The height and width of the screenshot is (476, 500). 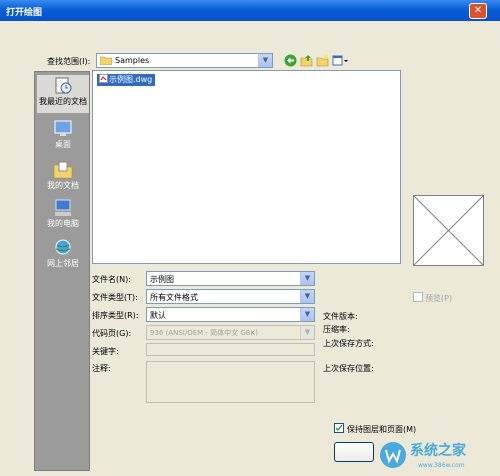 What do you see at coordinates (101, 368) in the screenshot?
I see `comments-label: 注释:` at bounding box center [101, 368].